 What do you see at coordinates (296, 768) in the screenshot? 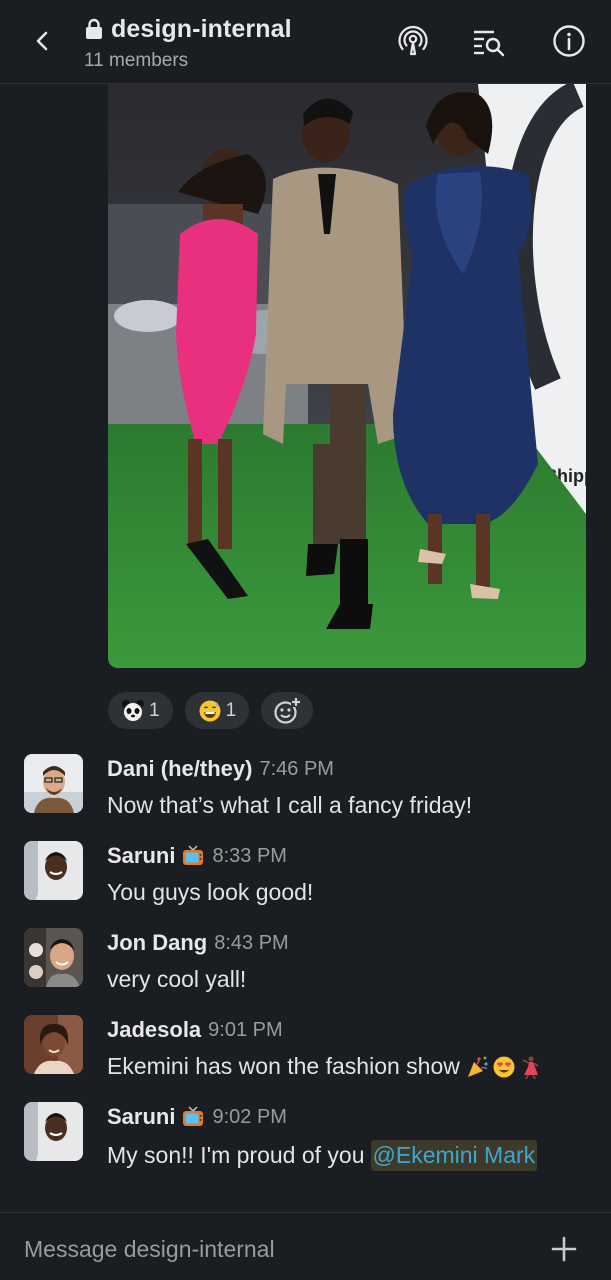
I see `timestamp: 7:46 PM` at bounding box center [296, 768].